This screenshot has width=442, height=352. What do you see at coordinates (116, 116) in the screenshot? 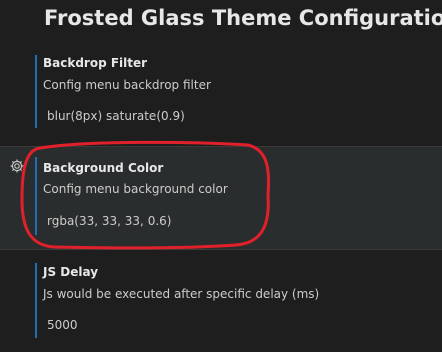
I see `setting-value-input: blur(8px) saturate(0.9)` at bounding box center [116, 116].